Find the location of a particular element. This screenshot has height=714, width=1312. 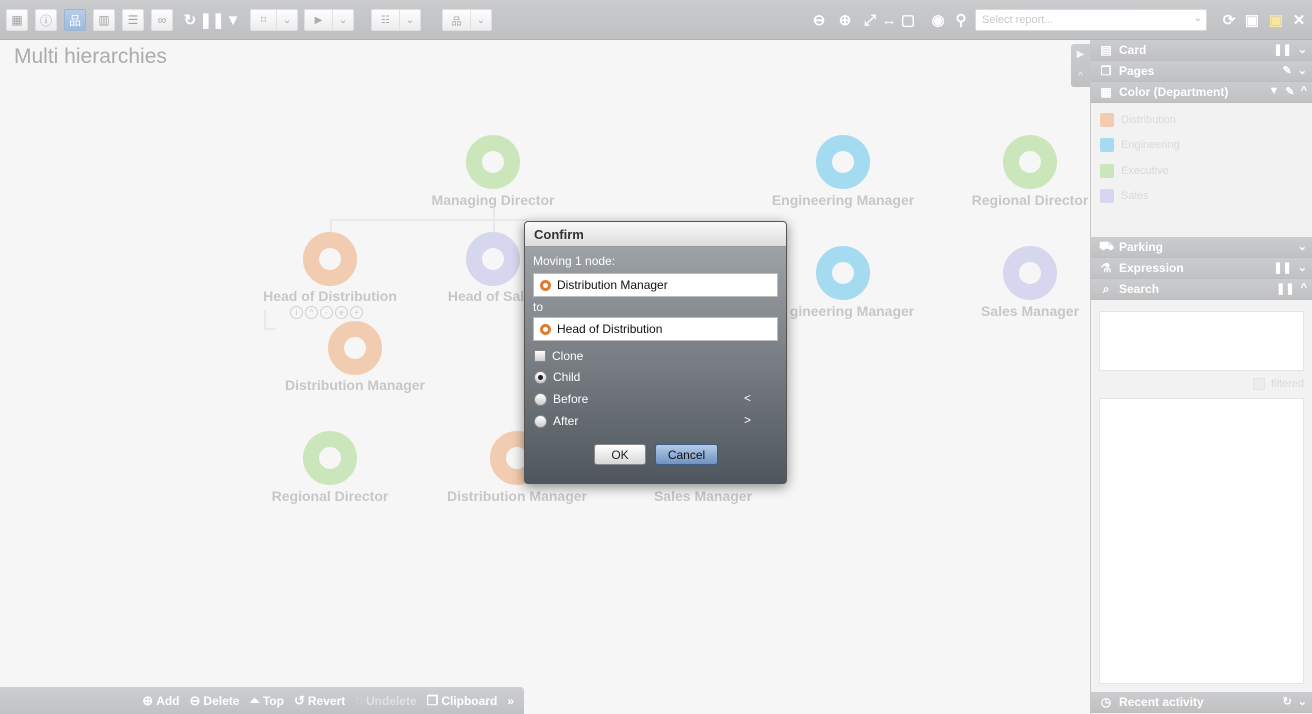

target-node-field: Head of Distribution is located at coordinates (655, 329).